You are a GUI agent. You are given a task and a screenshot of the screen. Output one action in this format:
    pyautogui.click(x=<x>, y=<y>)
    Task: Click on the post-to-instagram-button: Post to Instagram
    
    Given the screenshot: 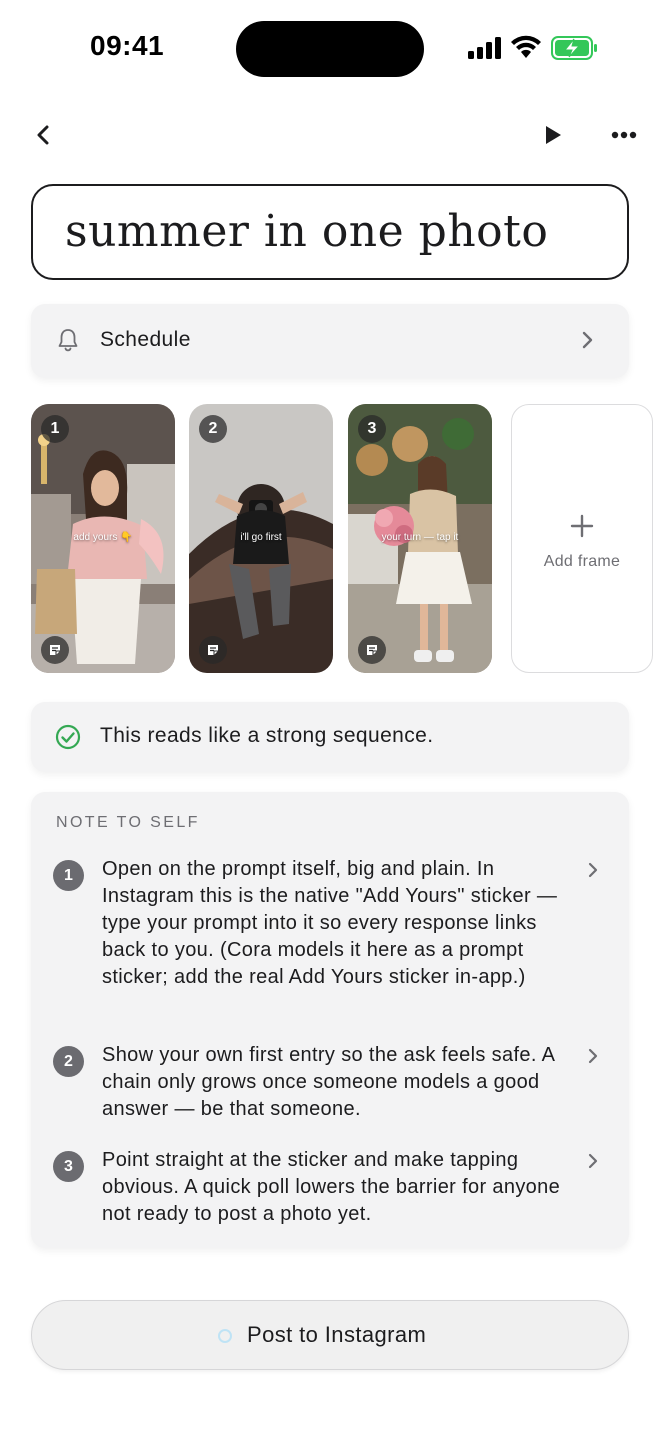 What is the action you would take?
    pyautogui.click(x=330, y=1335)
    